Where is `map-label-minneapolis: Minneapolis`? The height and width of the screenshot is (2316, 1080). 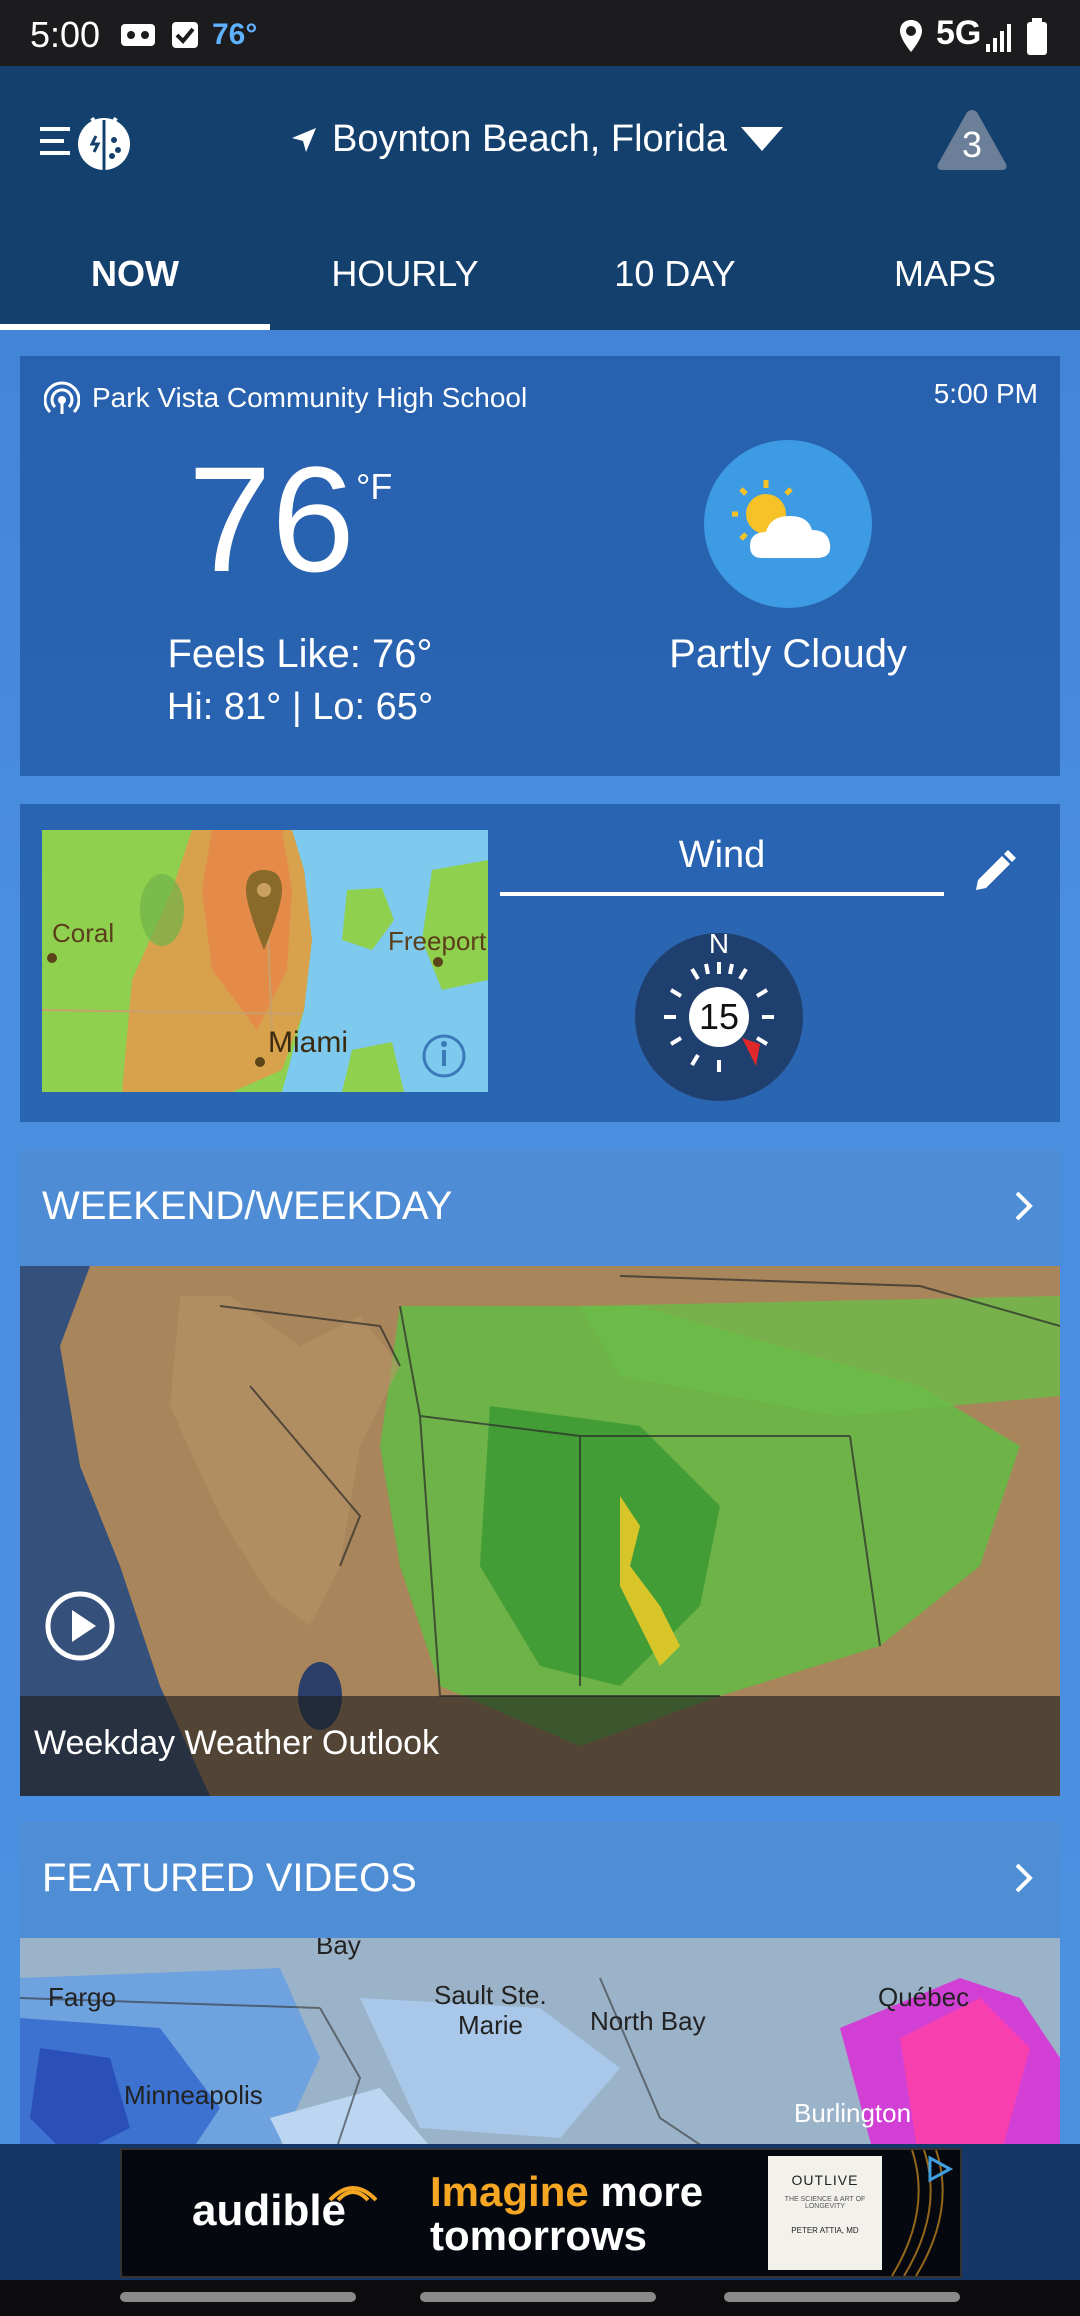 map-label-minneapolis: Minneapolis is located at coordinates (193, 2095).